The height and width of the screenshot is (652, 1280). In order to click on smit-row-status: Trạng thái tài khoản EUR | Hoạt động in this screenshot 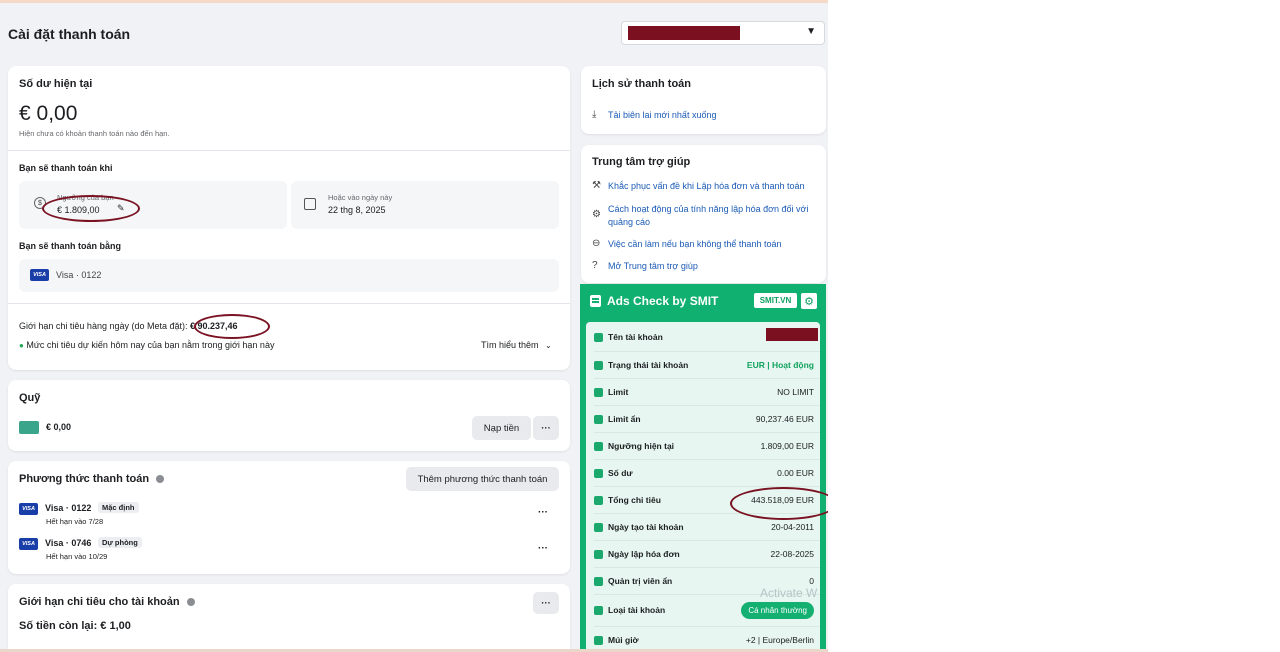, I will do `click(707, 365)`.